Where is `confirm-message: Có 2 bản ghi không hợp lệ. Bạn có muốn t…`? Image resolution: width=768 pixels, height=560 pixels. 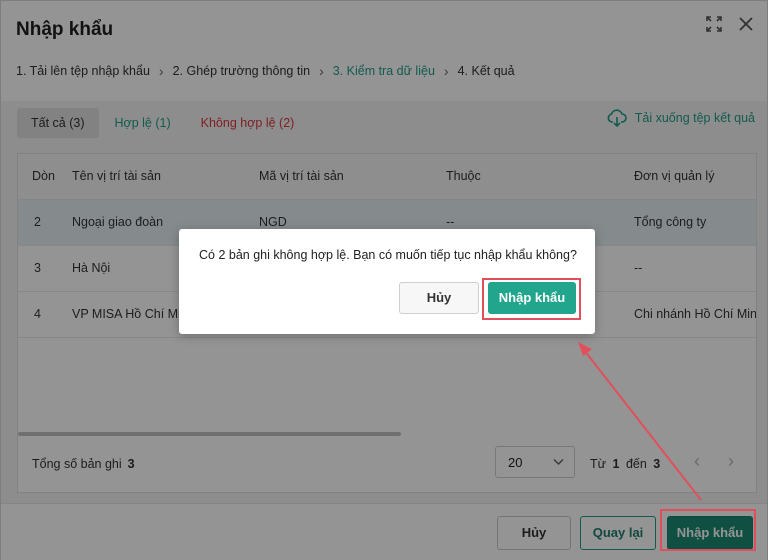 confirm-message: Có 2 bản ghi không hợp lệ. Bạn có muốn t… is located at coordinates (388, 255).